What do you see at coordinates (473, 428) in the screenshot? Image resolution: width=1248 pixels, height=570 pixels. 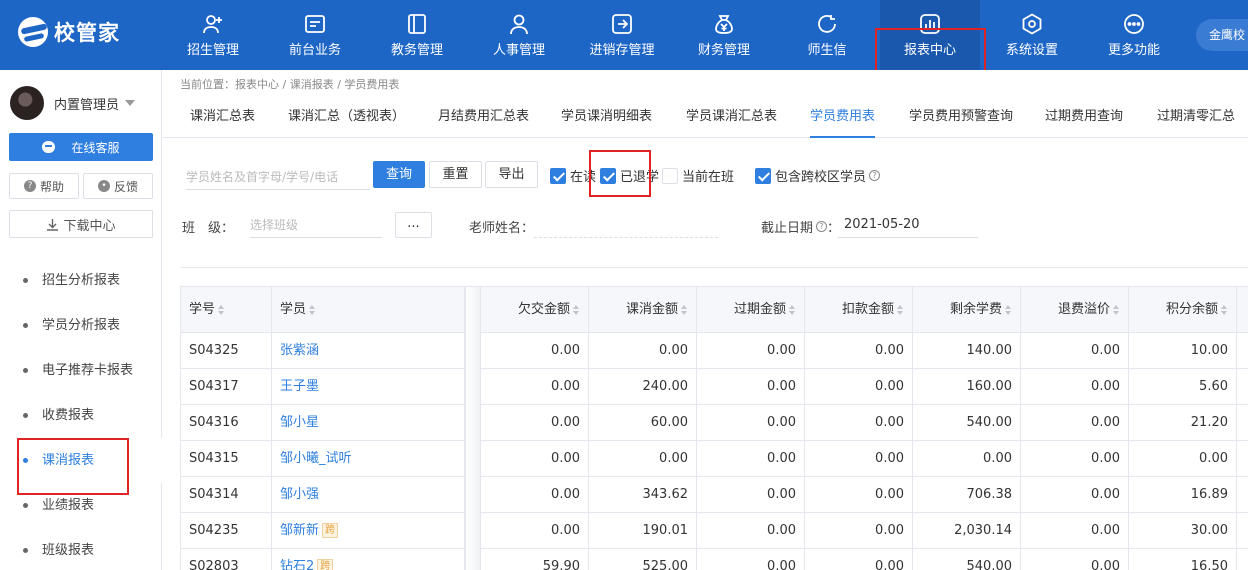 I see `fixed-column-divider` at bounding box center [473, 428].